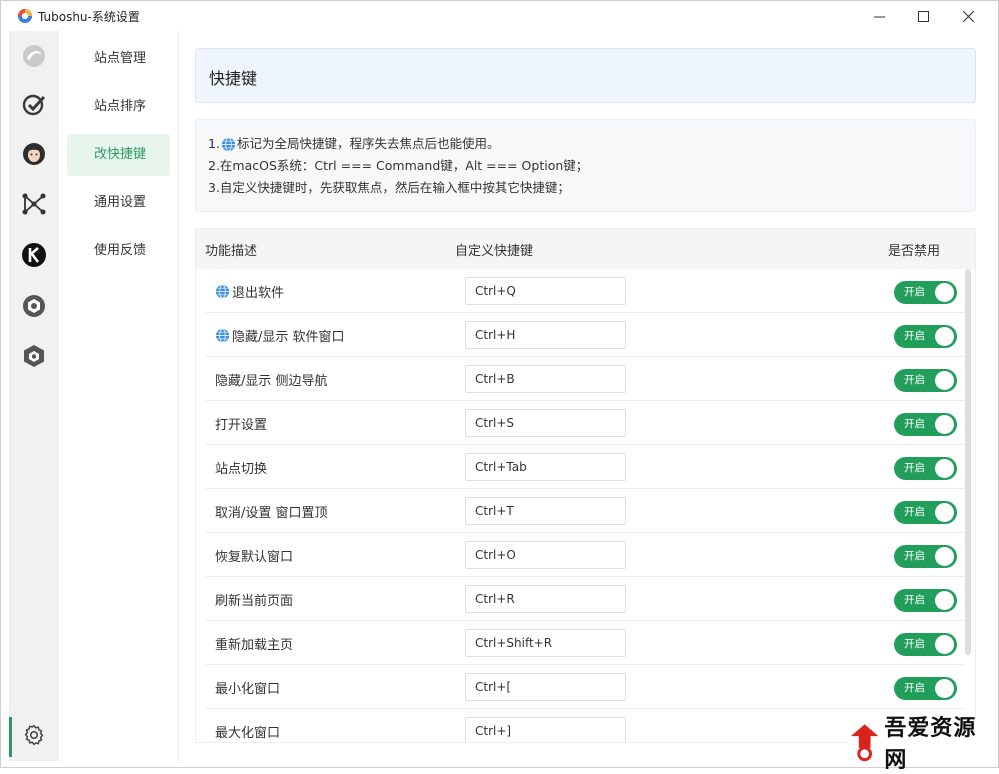 The width and height of the screenshot is (999, 774). What do you see at coordinates (545, 291) in the screenshot?
I see `shortcut-input: Ctrl+Q` at bounding box center [545, 291].